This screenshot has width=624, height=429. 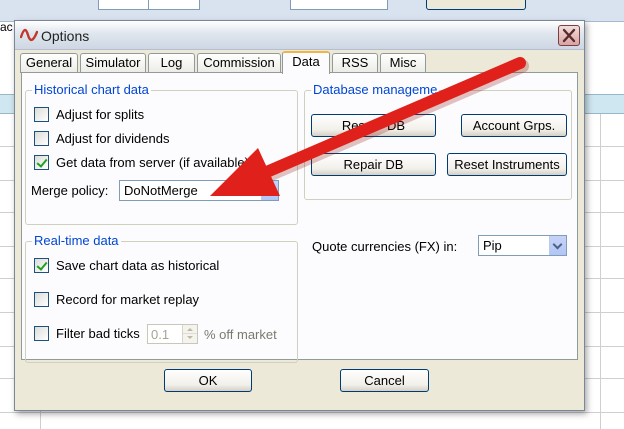 I want to click on save-chart-data-option: Save chart data as historical, so click(x=126, y=265).